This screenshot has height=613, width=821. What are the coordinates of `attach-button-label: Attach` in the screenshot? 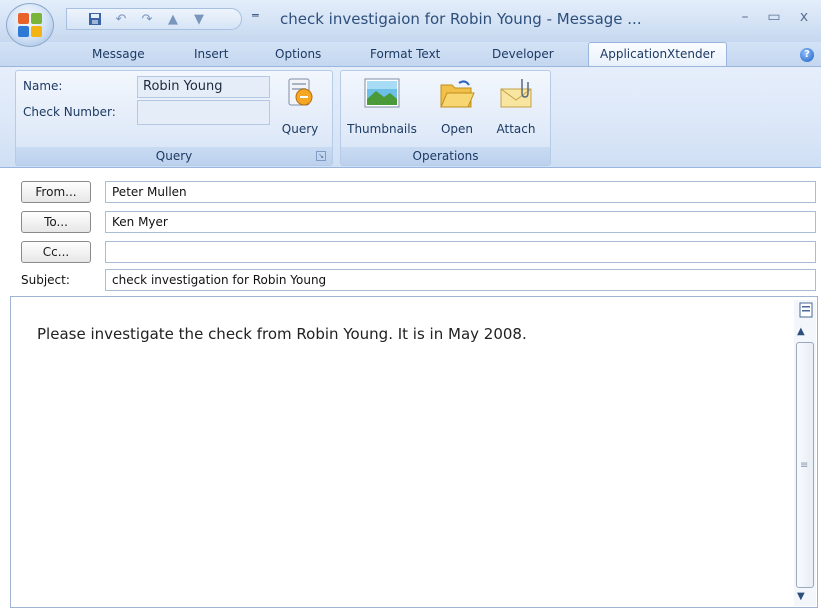 It's located at (516, 129).